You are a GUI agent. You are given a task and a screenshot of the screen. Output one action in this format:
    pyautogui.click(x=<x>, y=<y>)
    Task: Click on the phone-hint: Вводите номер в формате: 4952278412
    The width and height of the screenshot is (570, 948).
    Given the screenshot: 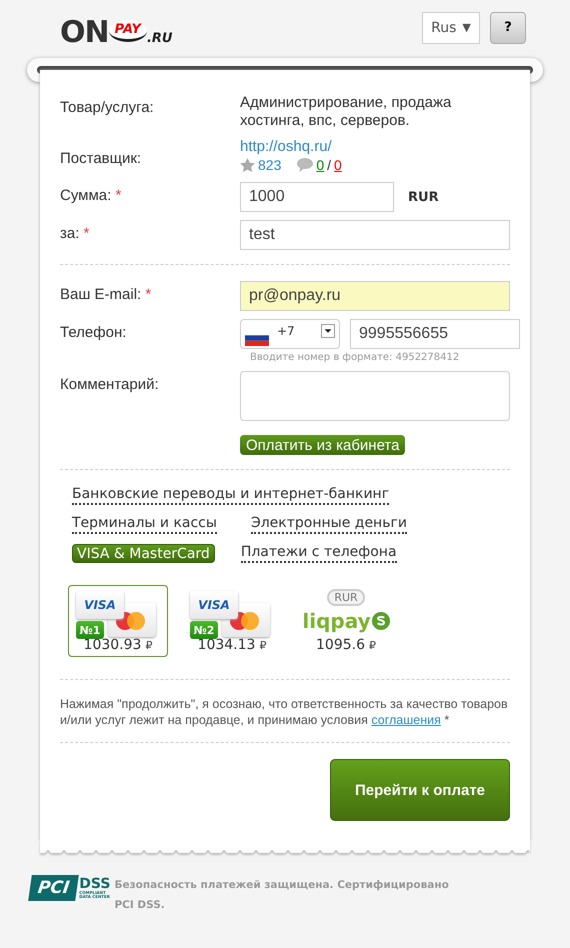 What is the action you would take?
    pyautogui.click(x=355, y=357)
    